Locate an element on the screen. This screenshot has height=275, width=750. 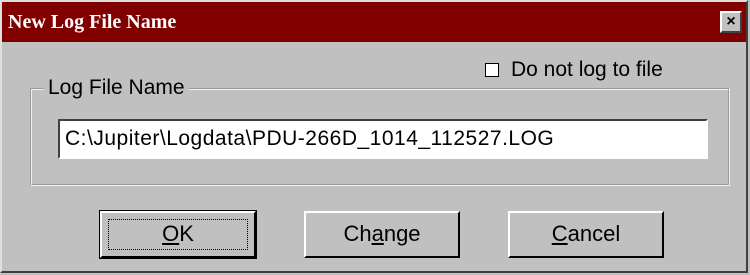
close-button: × is located at coordinates (731, 22).